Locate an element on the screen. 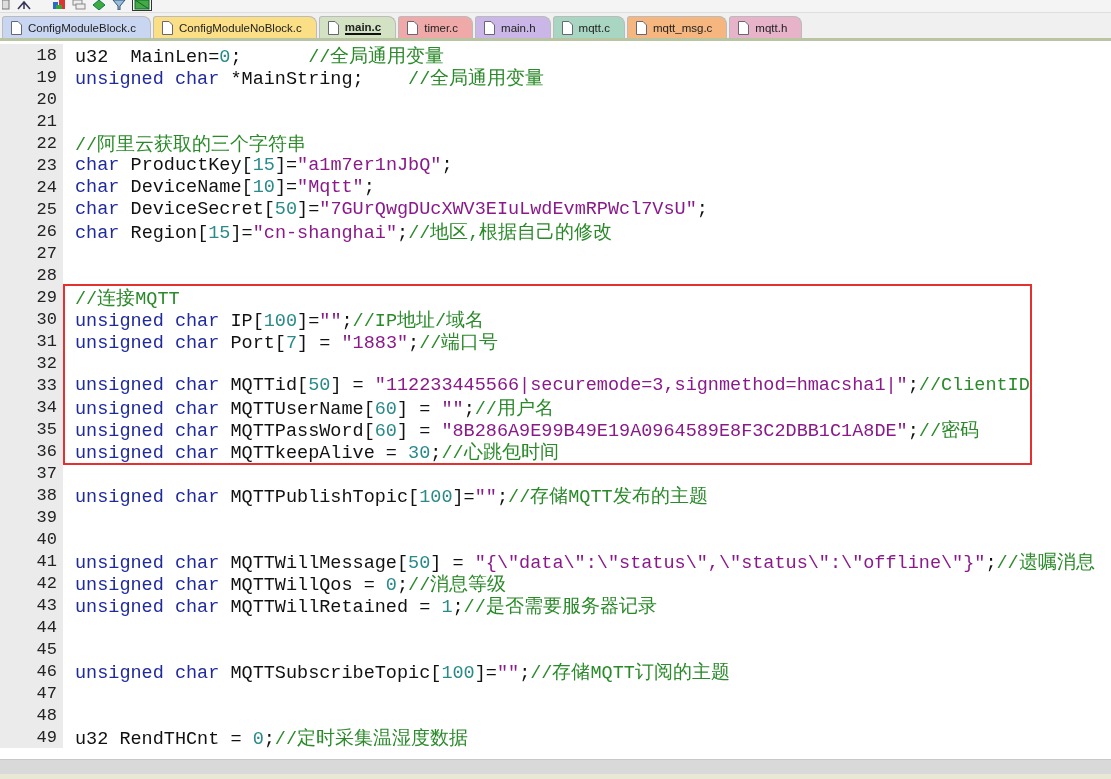 The height and width of the screenshot is (779, 1111). code-line: unsigned char *MainString; //全局通用变量 is located at coordinates (310, 78).